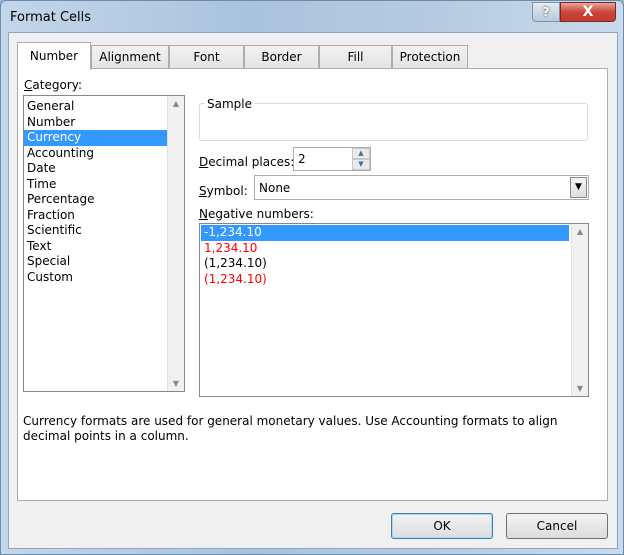 This screenshot has height=555, width=624. I want to click on dialog-title: Format Cells, so click(51, 17).